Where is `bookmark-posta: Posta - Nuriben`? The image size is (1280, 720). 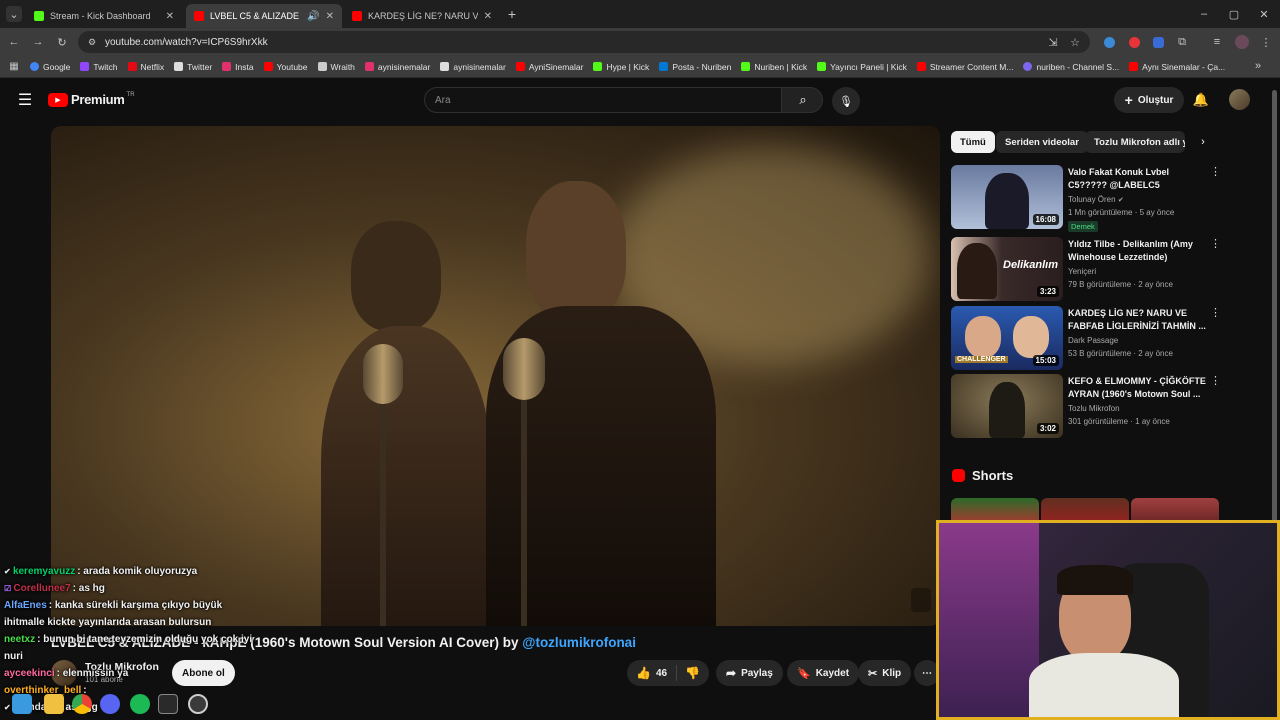 bookmark-posta: Posta - Nuriben is located at coordinates (695, 67).